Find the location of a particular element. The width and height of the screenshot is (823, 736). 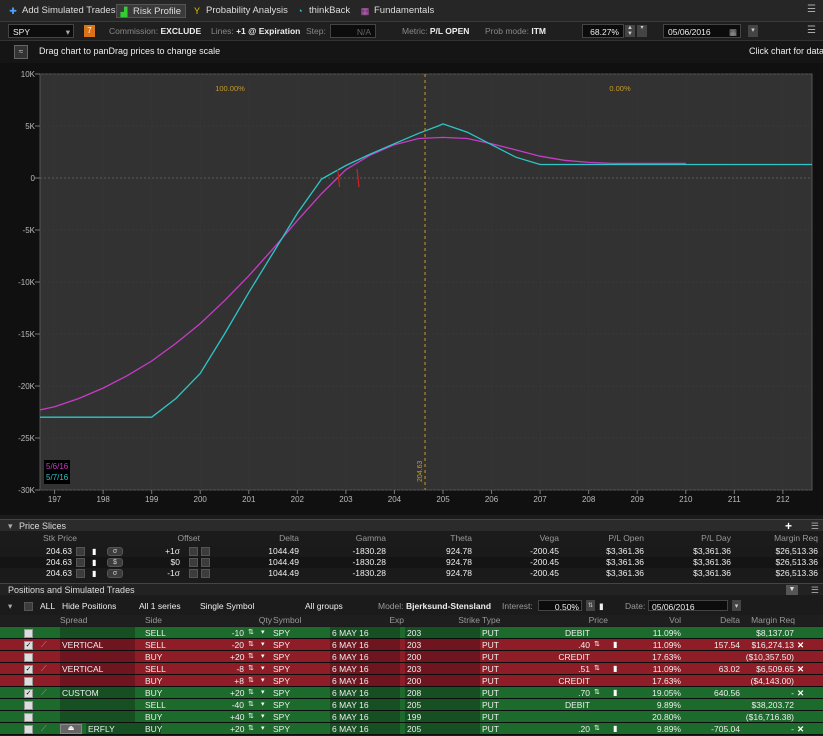

price-value: .20 is located at coordinates (565, 728).